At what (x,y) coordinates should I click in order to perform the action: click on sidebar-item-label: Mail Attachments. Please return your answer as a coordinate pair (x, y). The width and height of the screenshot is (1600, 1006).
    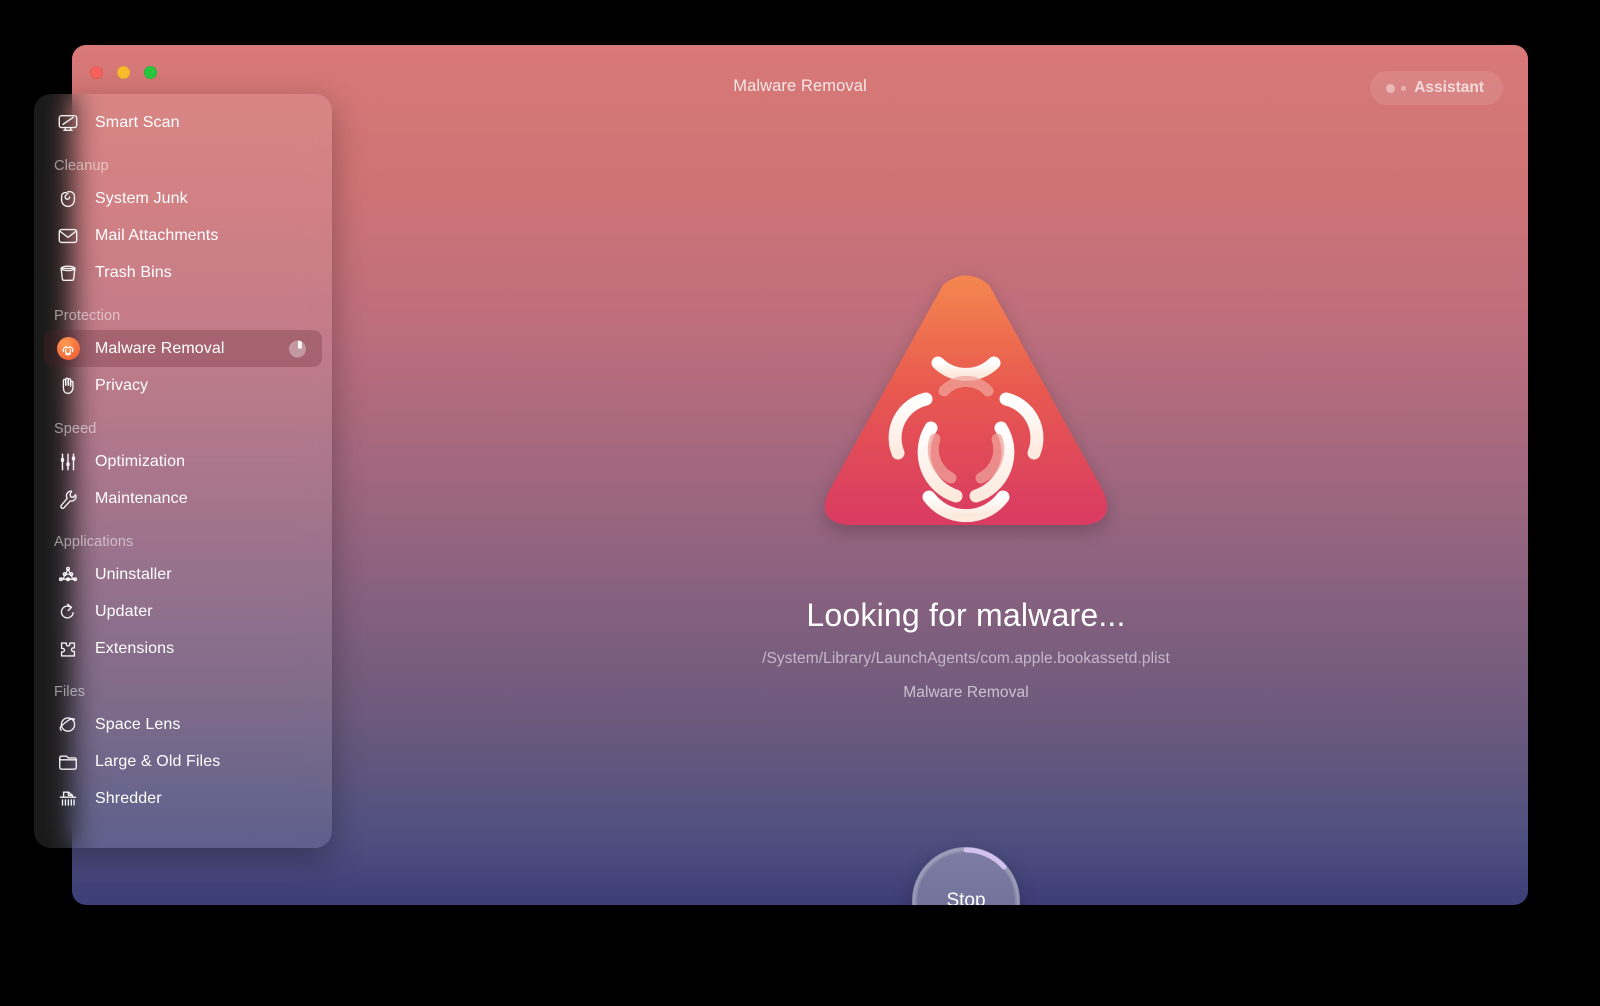
    Looking at the image, I should click on (157, 235).